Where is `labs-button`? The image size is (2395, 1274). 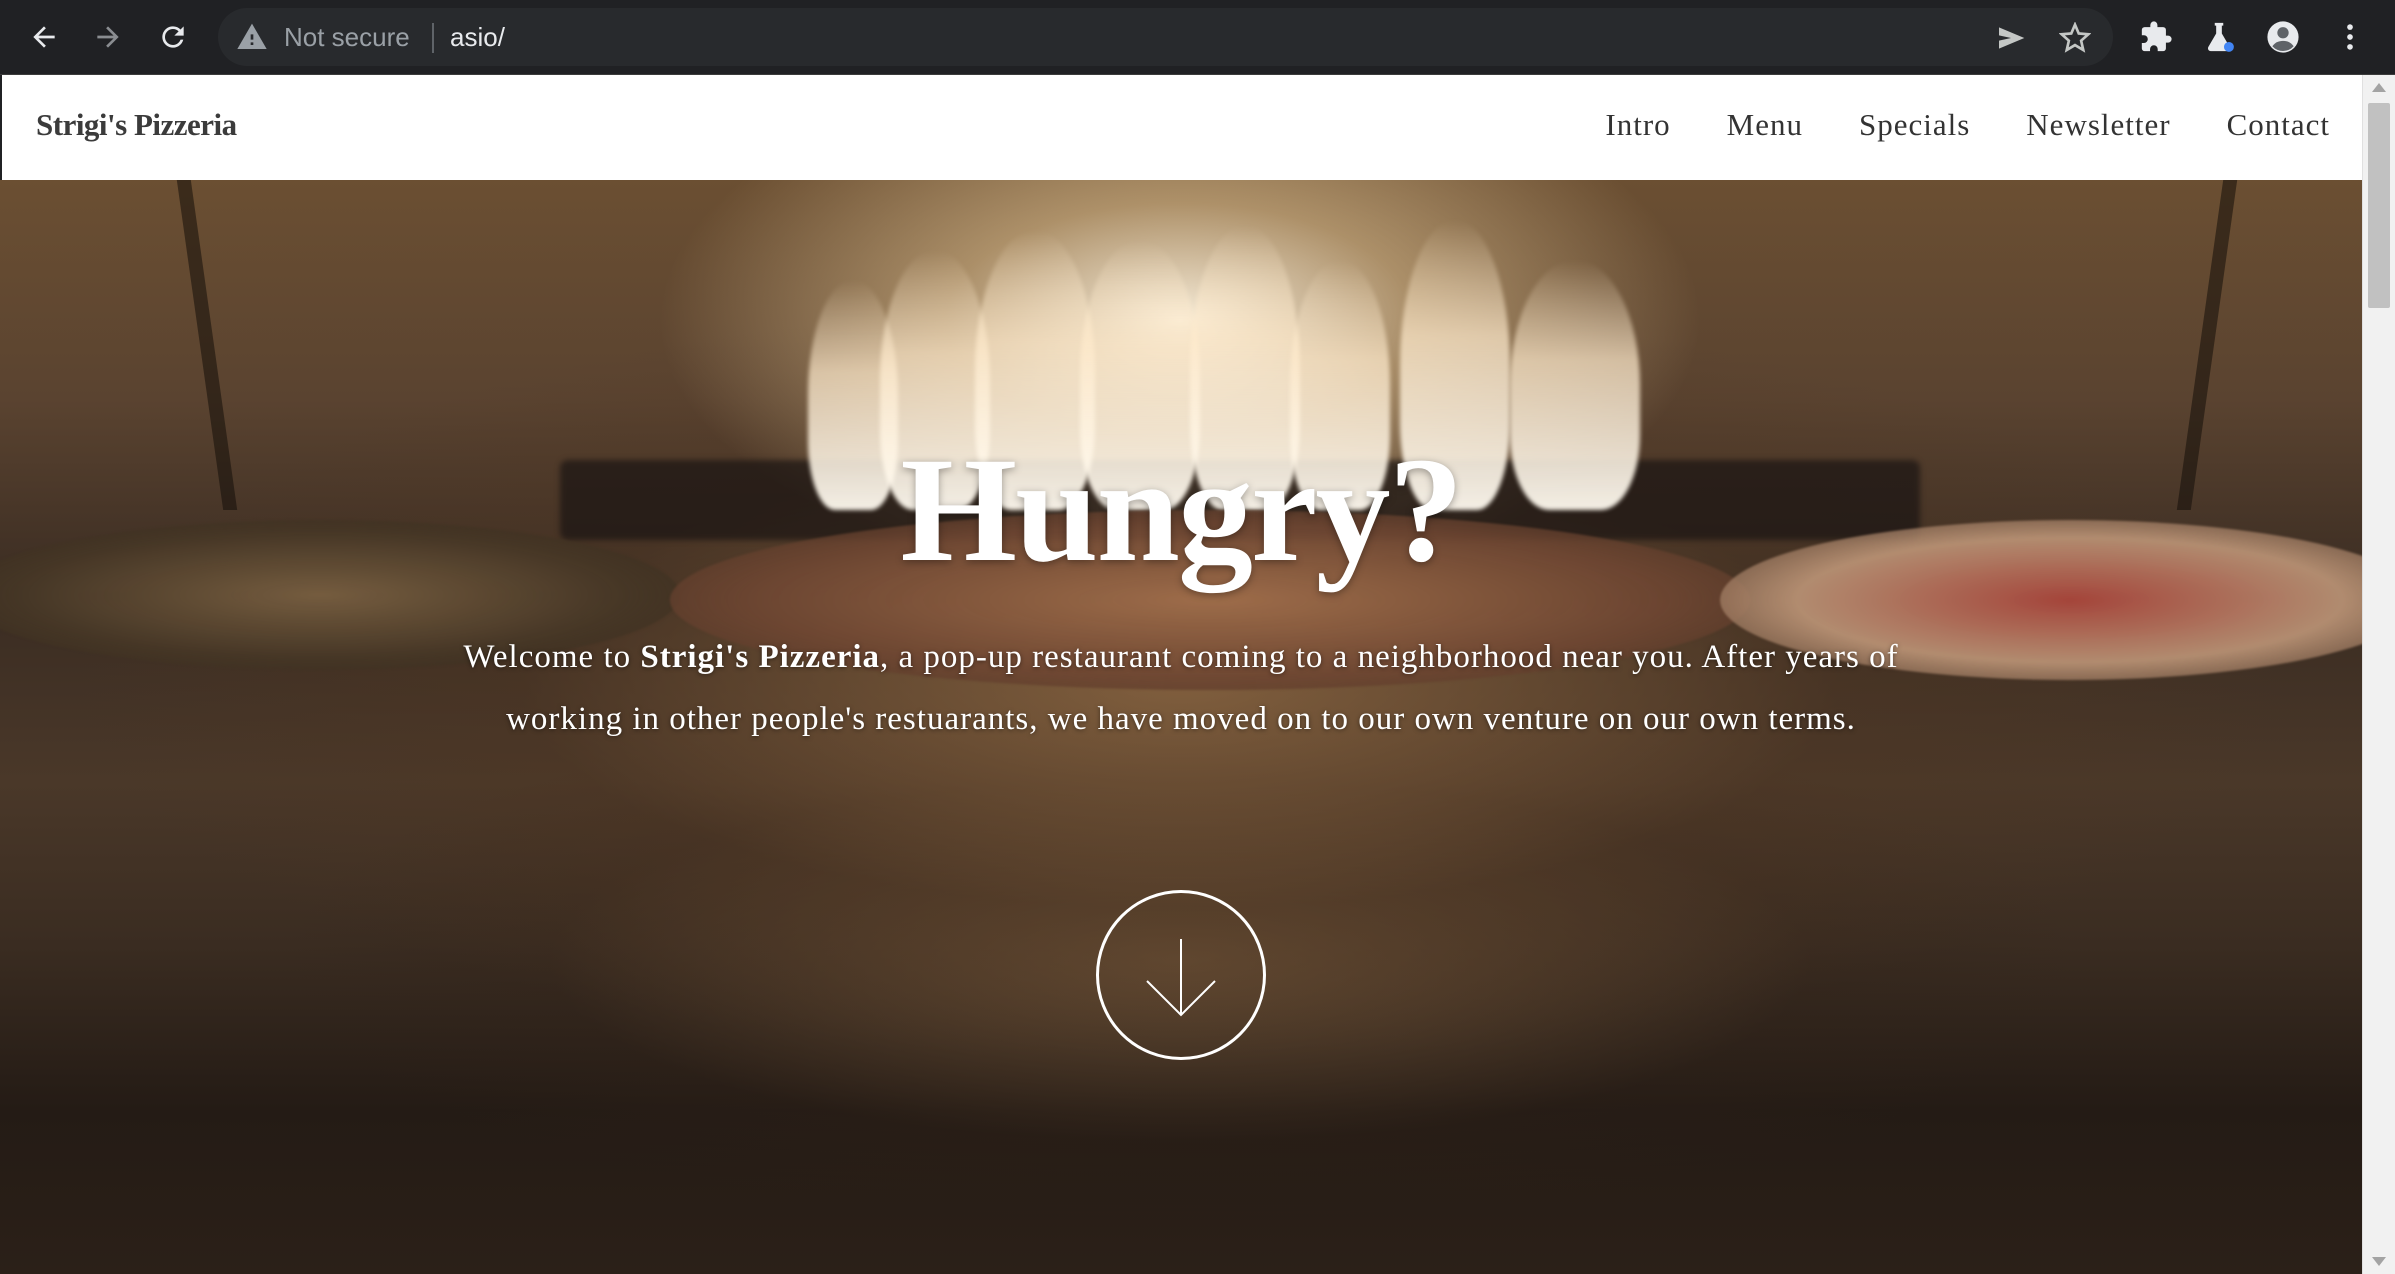 labs-button is located at coordinates (2219, 37).